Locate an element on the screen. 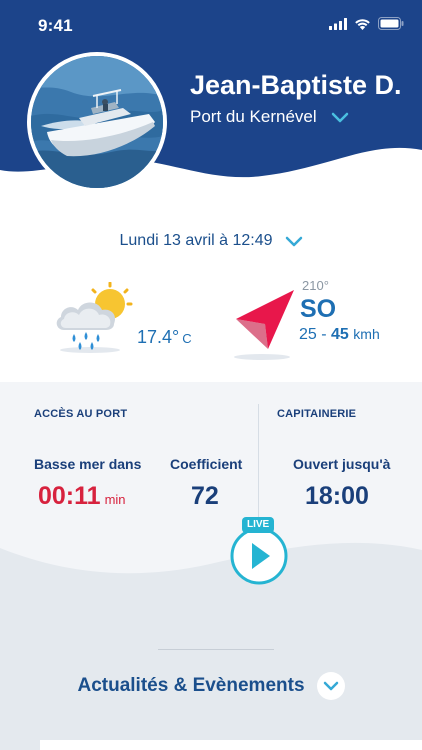 This screenshot has width=422, height=750. wind-degrees: 210° is located at coordinates (315, 285).